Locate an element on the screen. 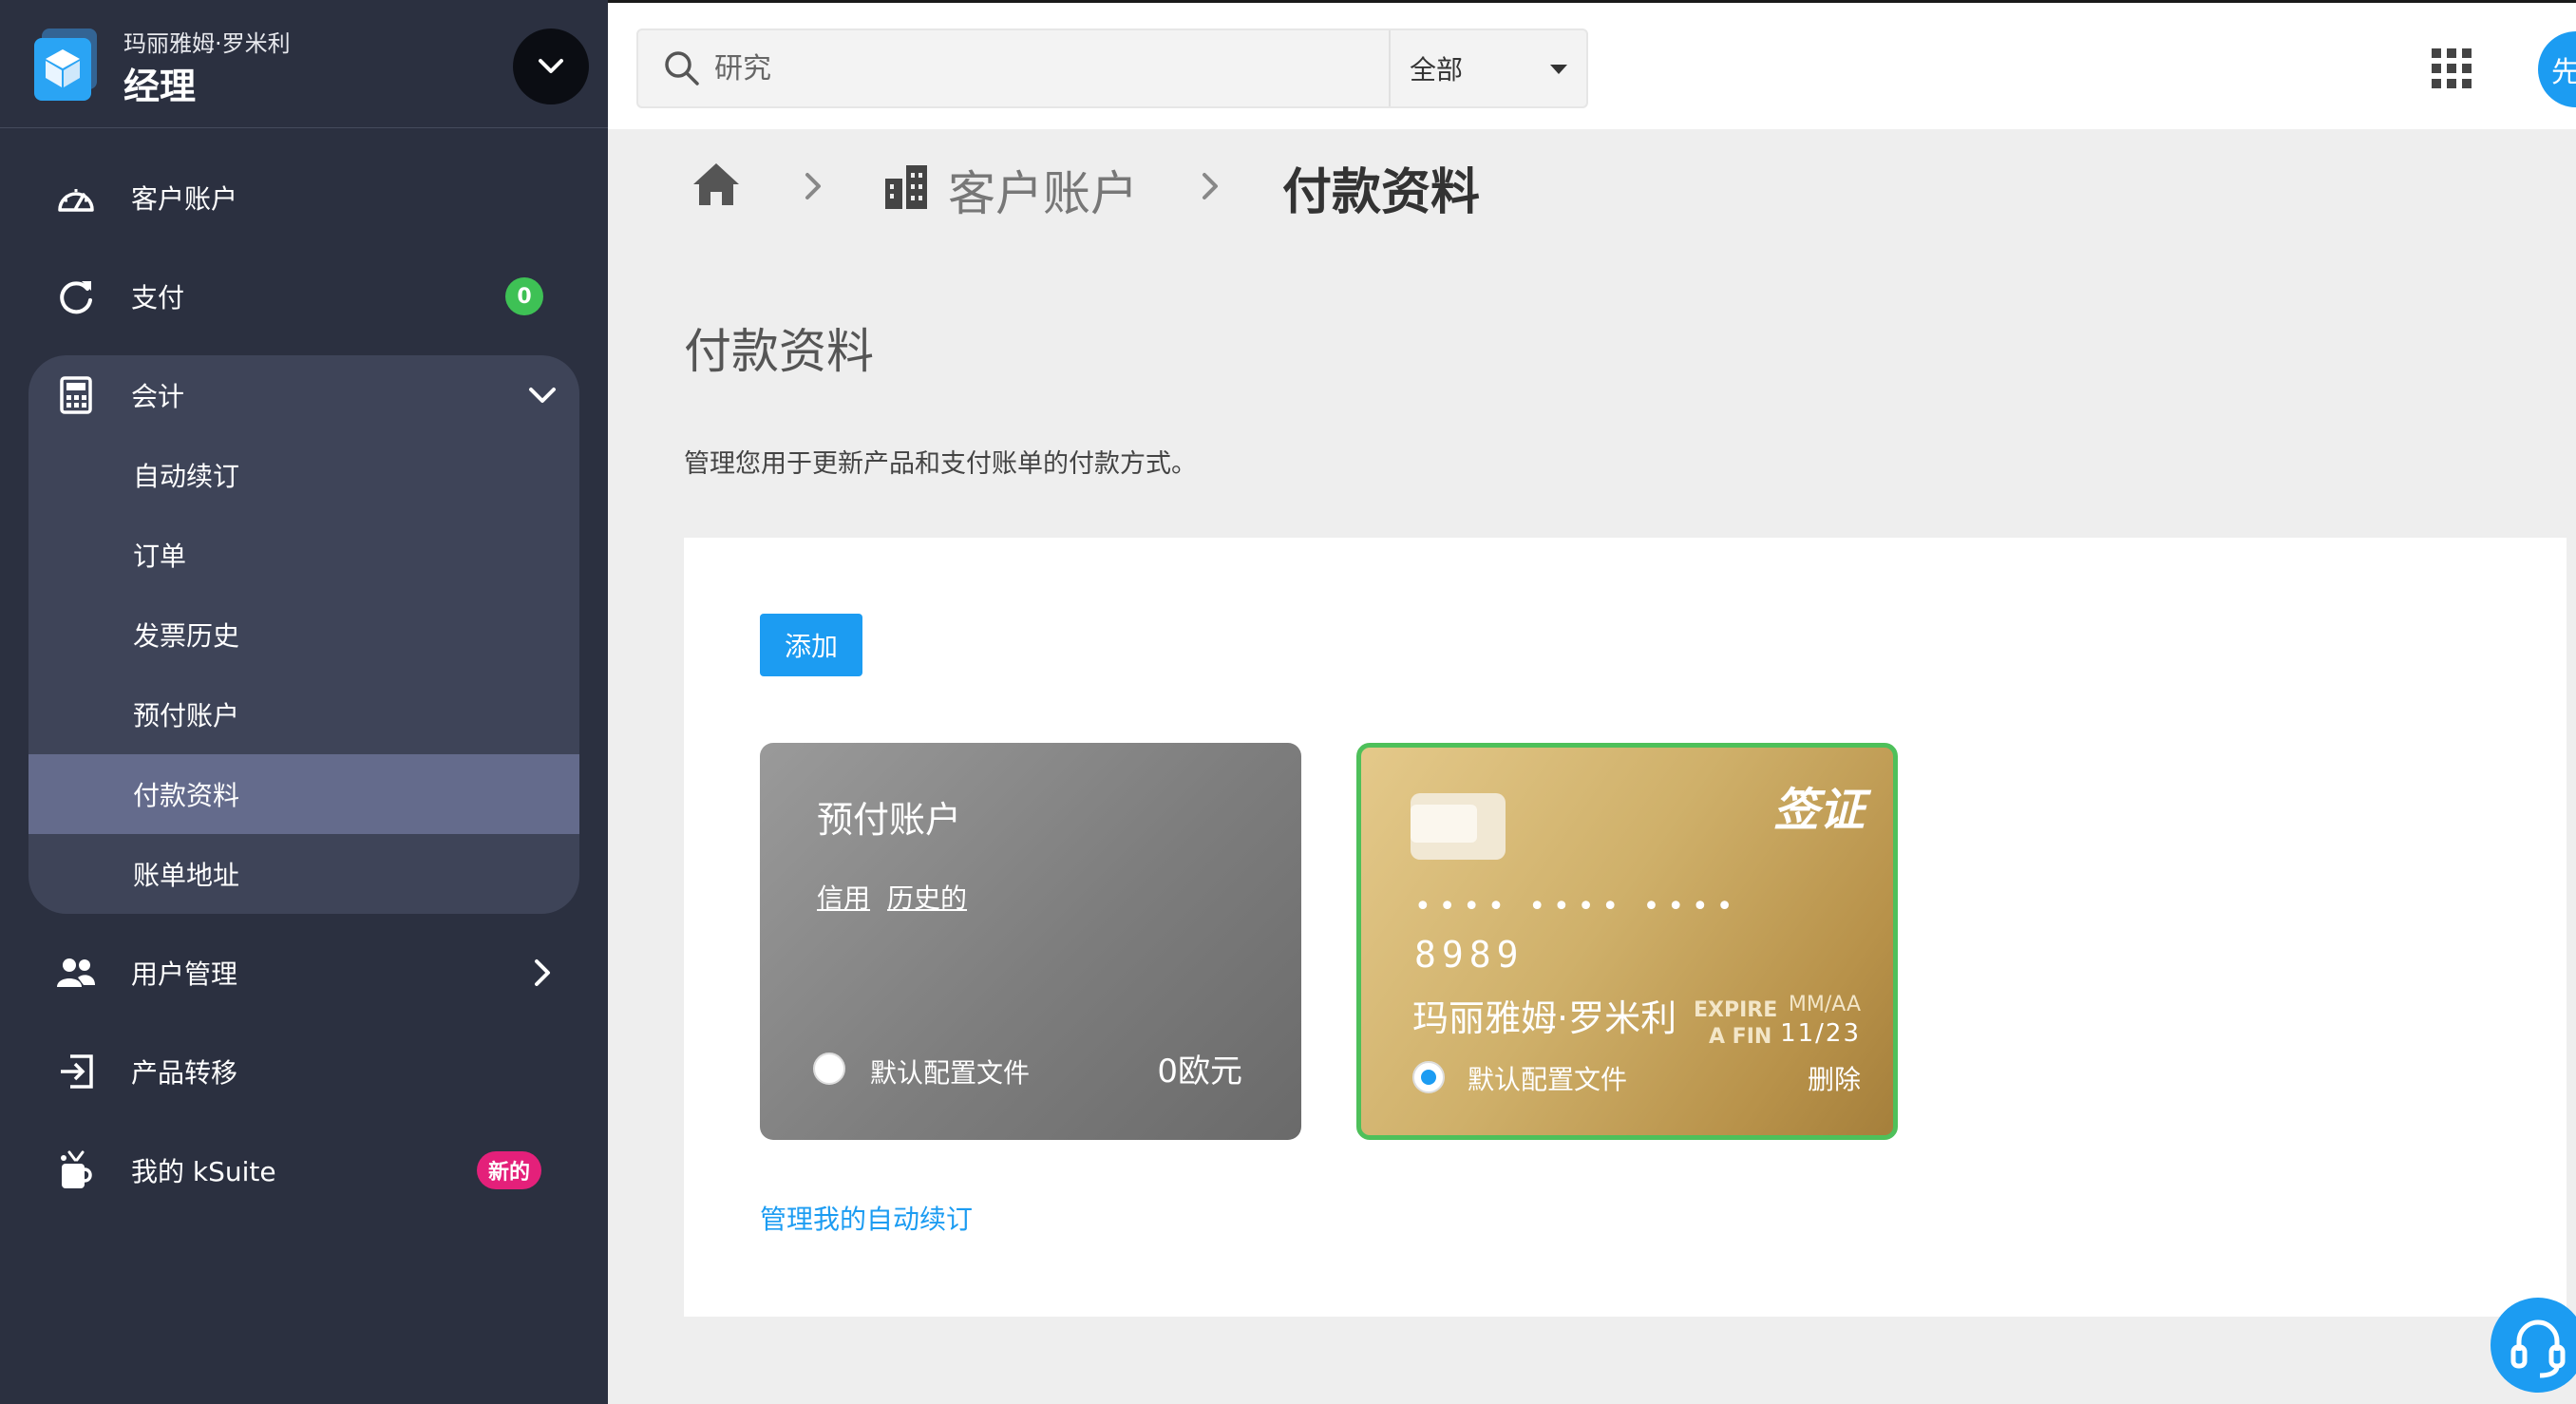  search-scope-value: 全部 is located at coordinates (1437, 69).